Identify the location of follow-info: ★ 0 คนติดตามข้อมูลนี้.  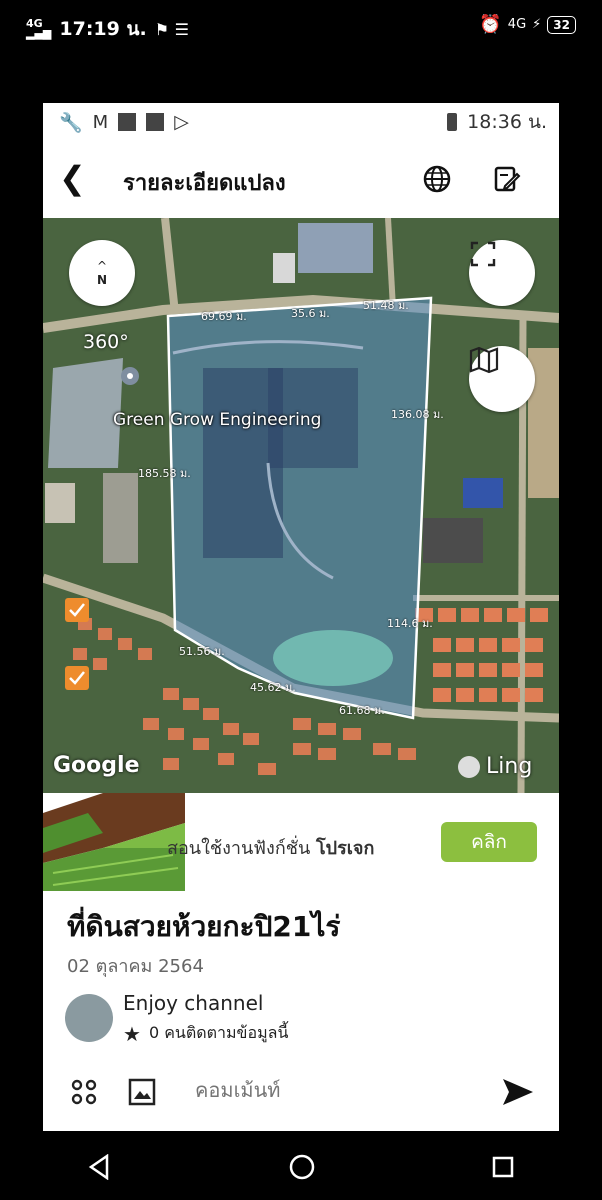
(205, 1033).